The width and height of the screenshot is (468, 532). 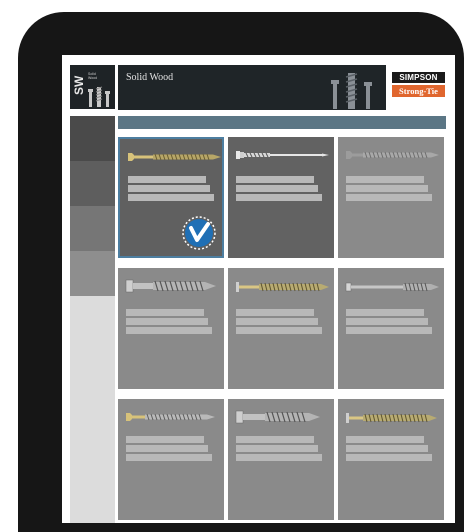 What do you see at coordinates (79, 85) in the screenshot?
I see `logo-abbreviation: SW` at bounding box center [79, 85].